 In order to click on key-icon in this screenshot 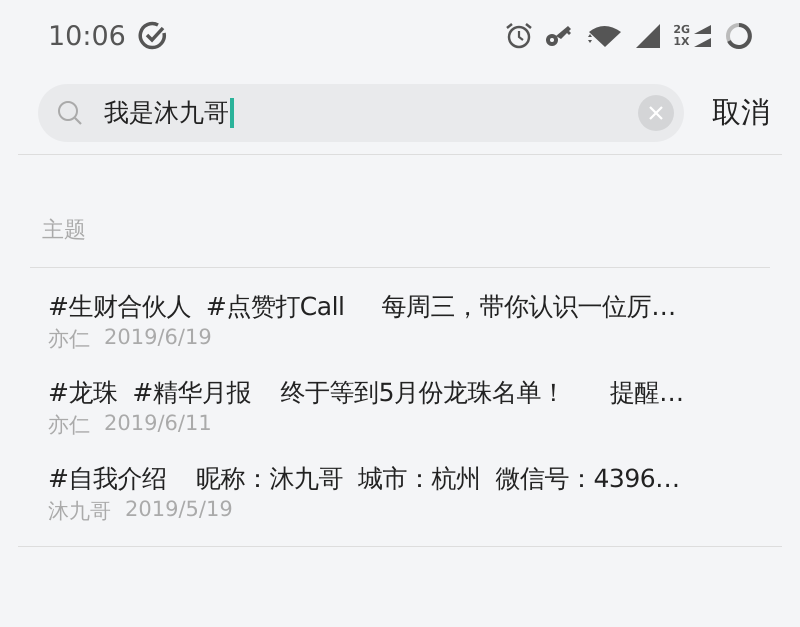, I will do `click(559, 36)`.